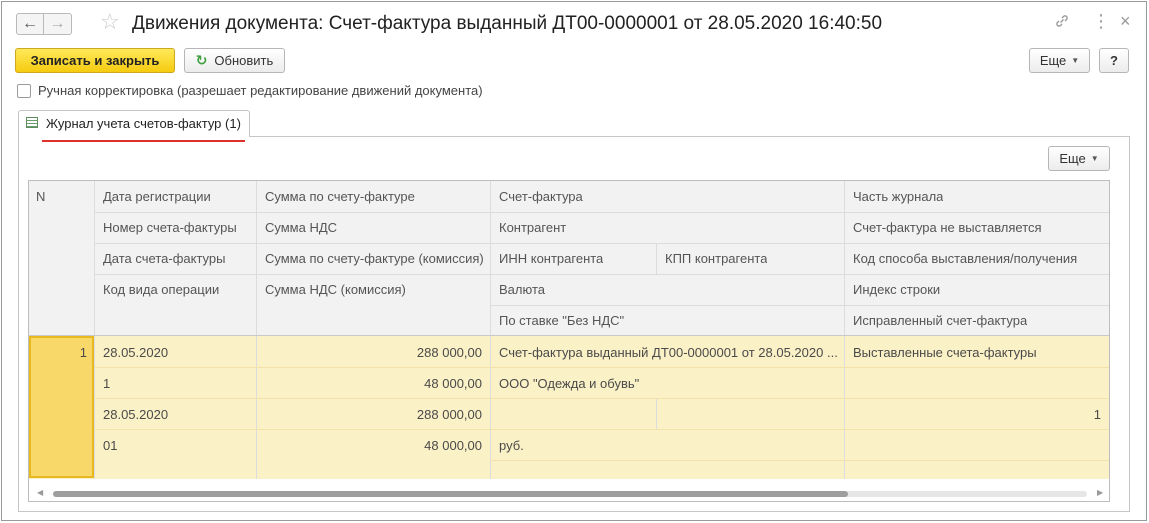 The width and height of the screenshot is (1149, 523). I want to click on header-journal-part: Часть журнала, so click(898, 196).